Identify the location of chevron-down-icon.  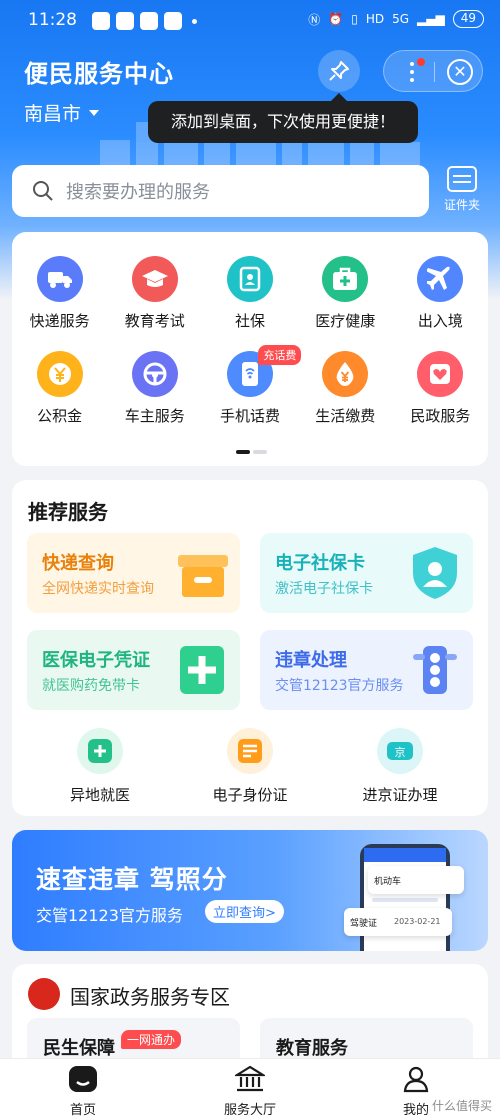
(94, 112).